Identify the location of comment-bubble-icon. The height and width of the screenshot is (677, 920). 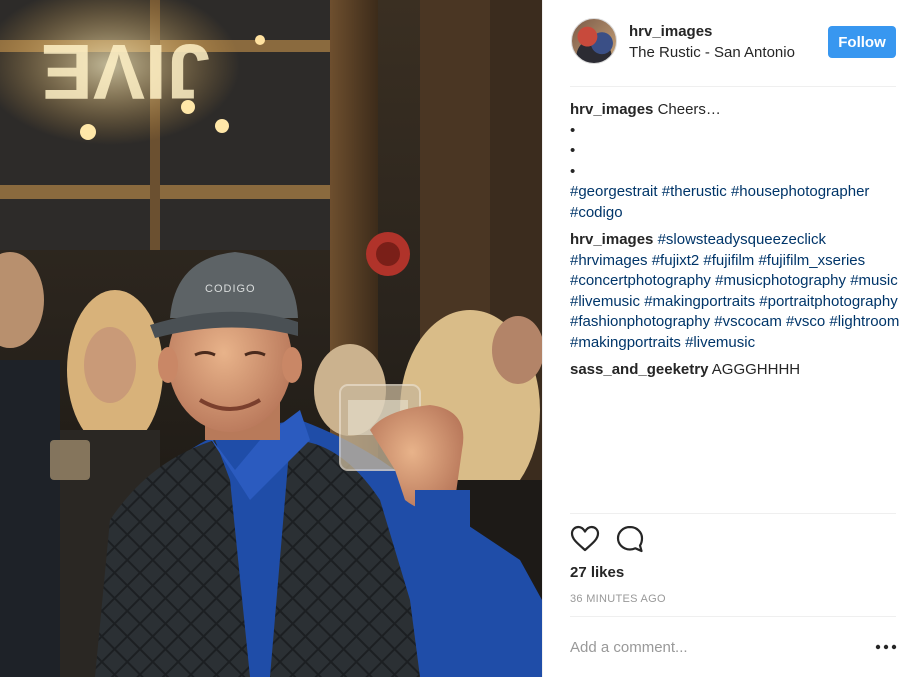
(630, 539).